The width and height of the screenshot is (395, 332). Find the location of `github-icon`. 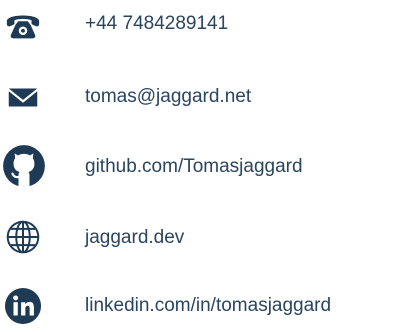

github-icon is located at coordinates (24, 166).